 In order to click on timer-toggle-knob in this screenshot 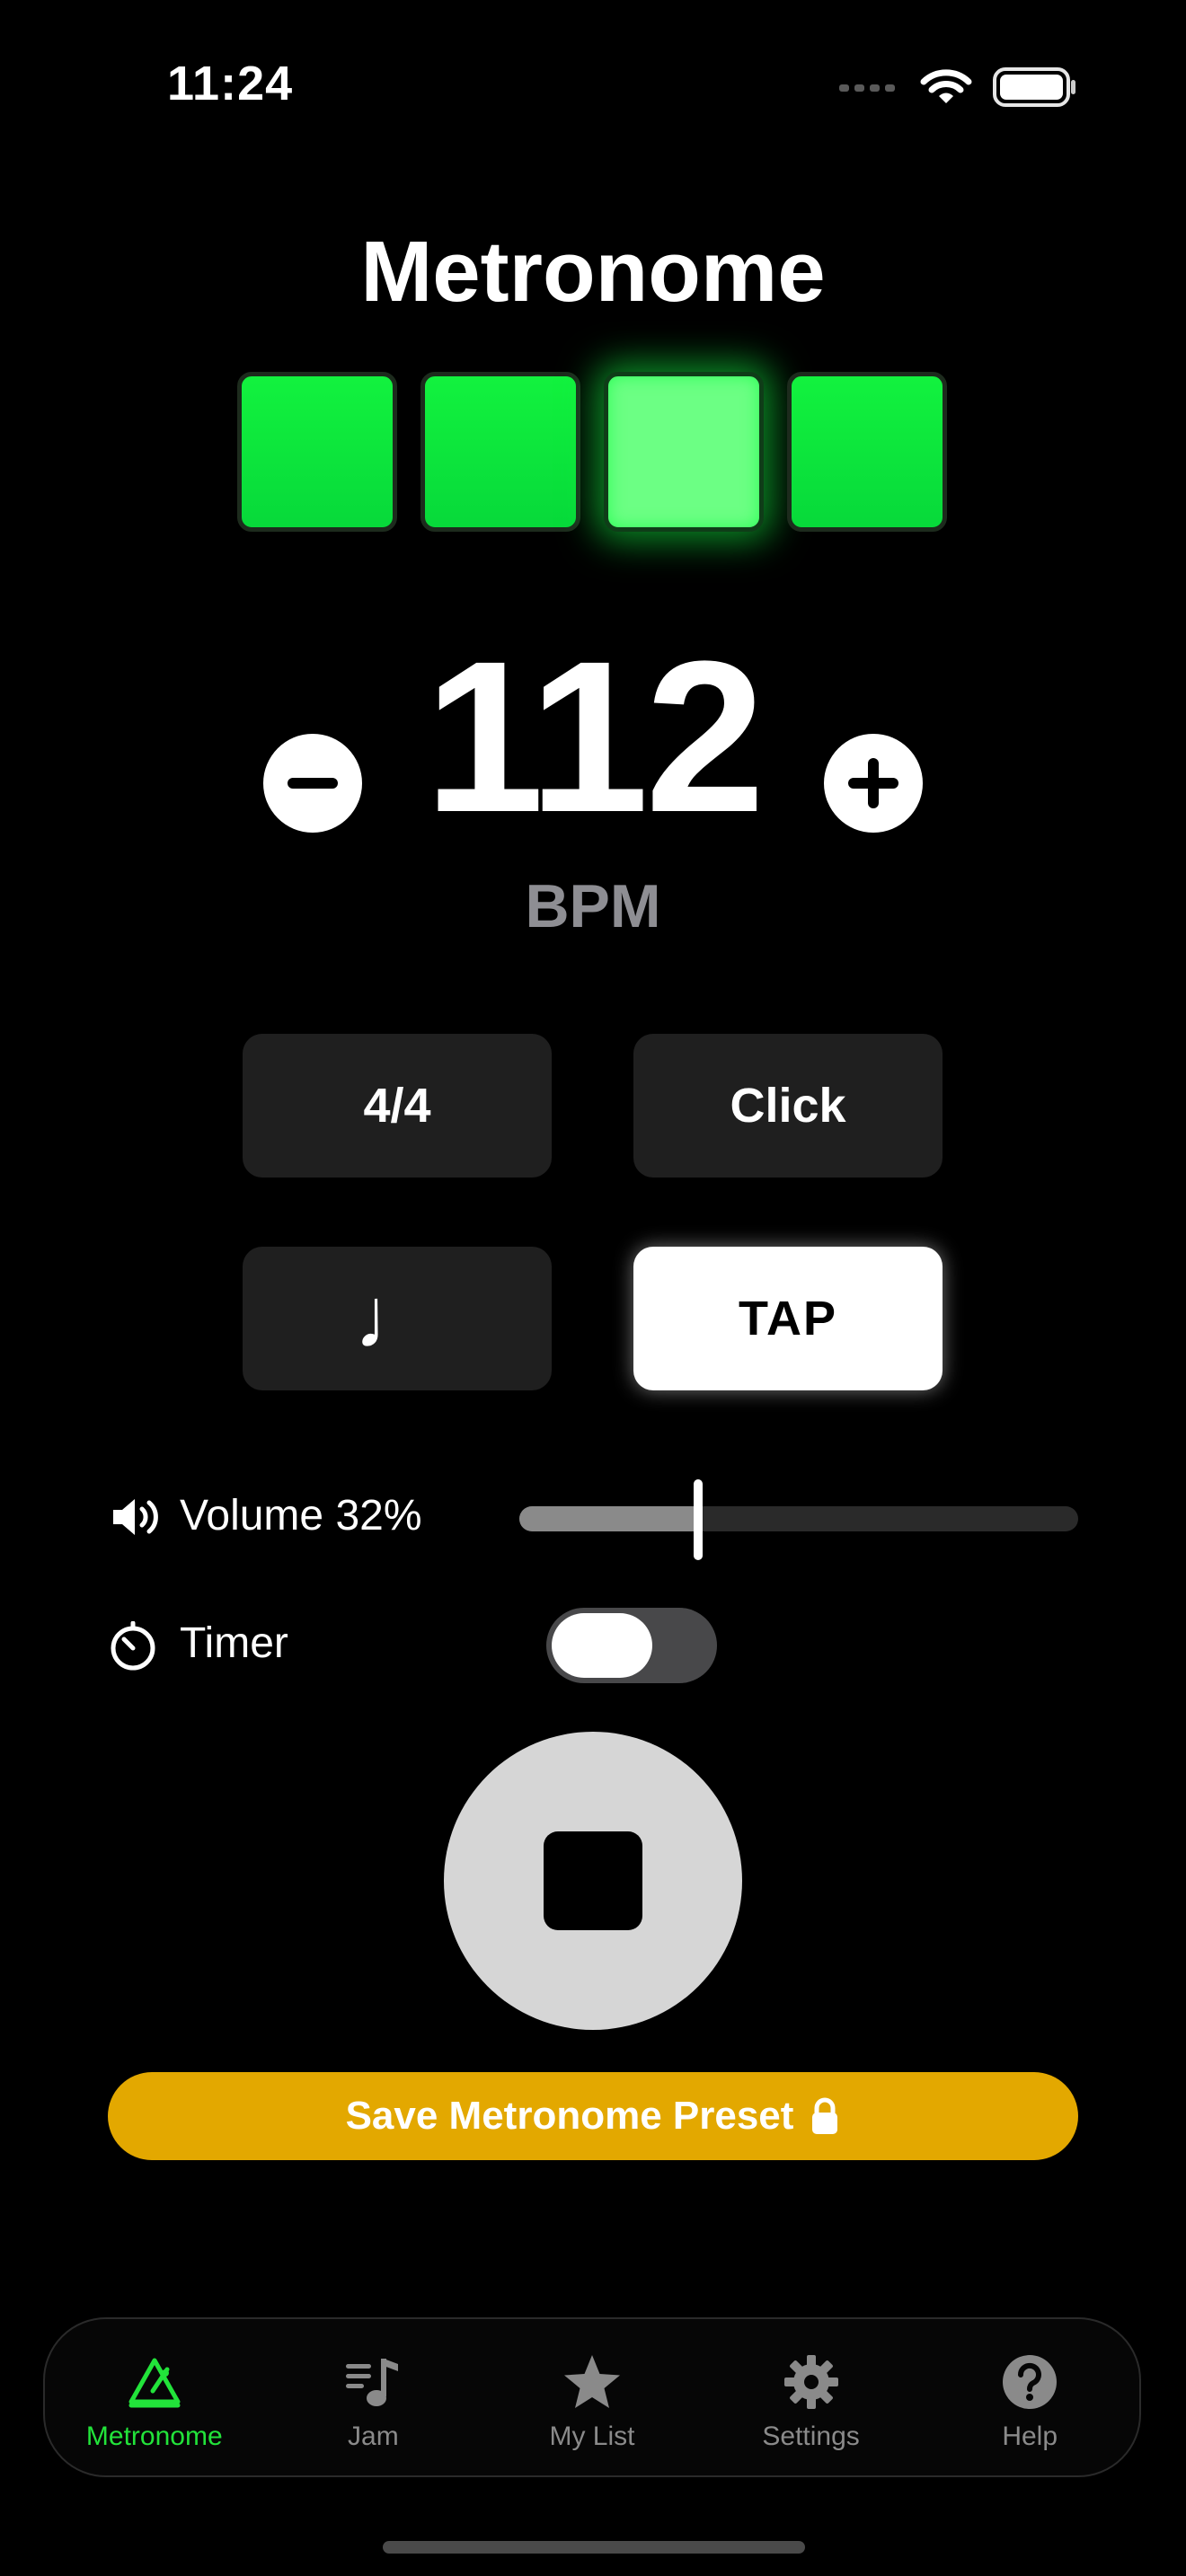, I will do `click(602, 1645)`.